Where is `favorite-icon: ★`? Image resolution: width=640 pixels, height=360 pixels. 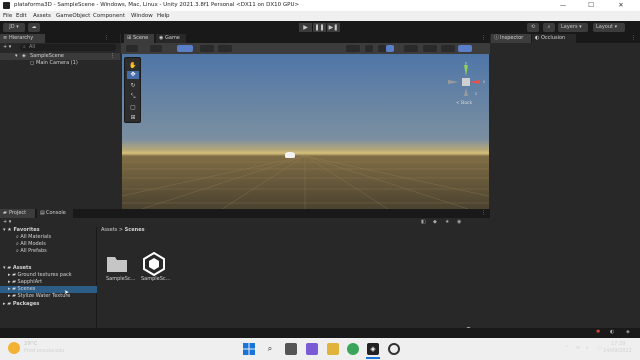 favorite-icon: ★ is located at coordinates (447, 222).